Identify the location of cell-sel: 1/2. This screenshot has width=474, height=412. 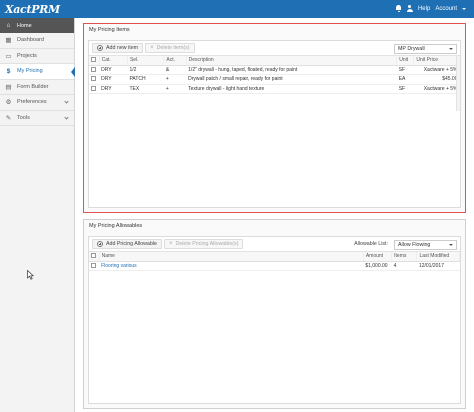
(145, 70).